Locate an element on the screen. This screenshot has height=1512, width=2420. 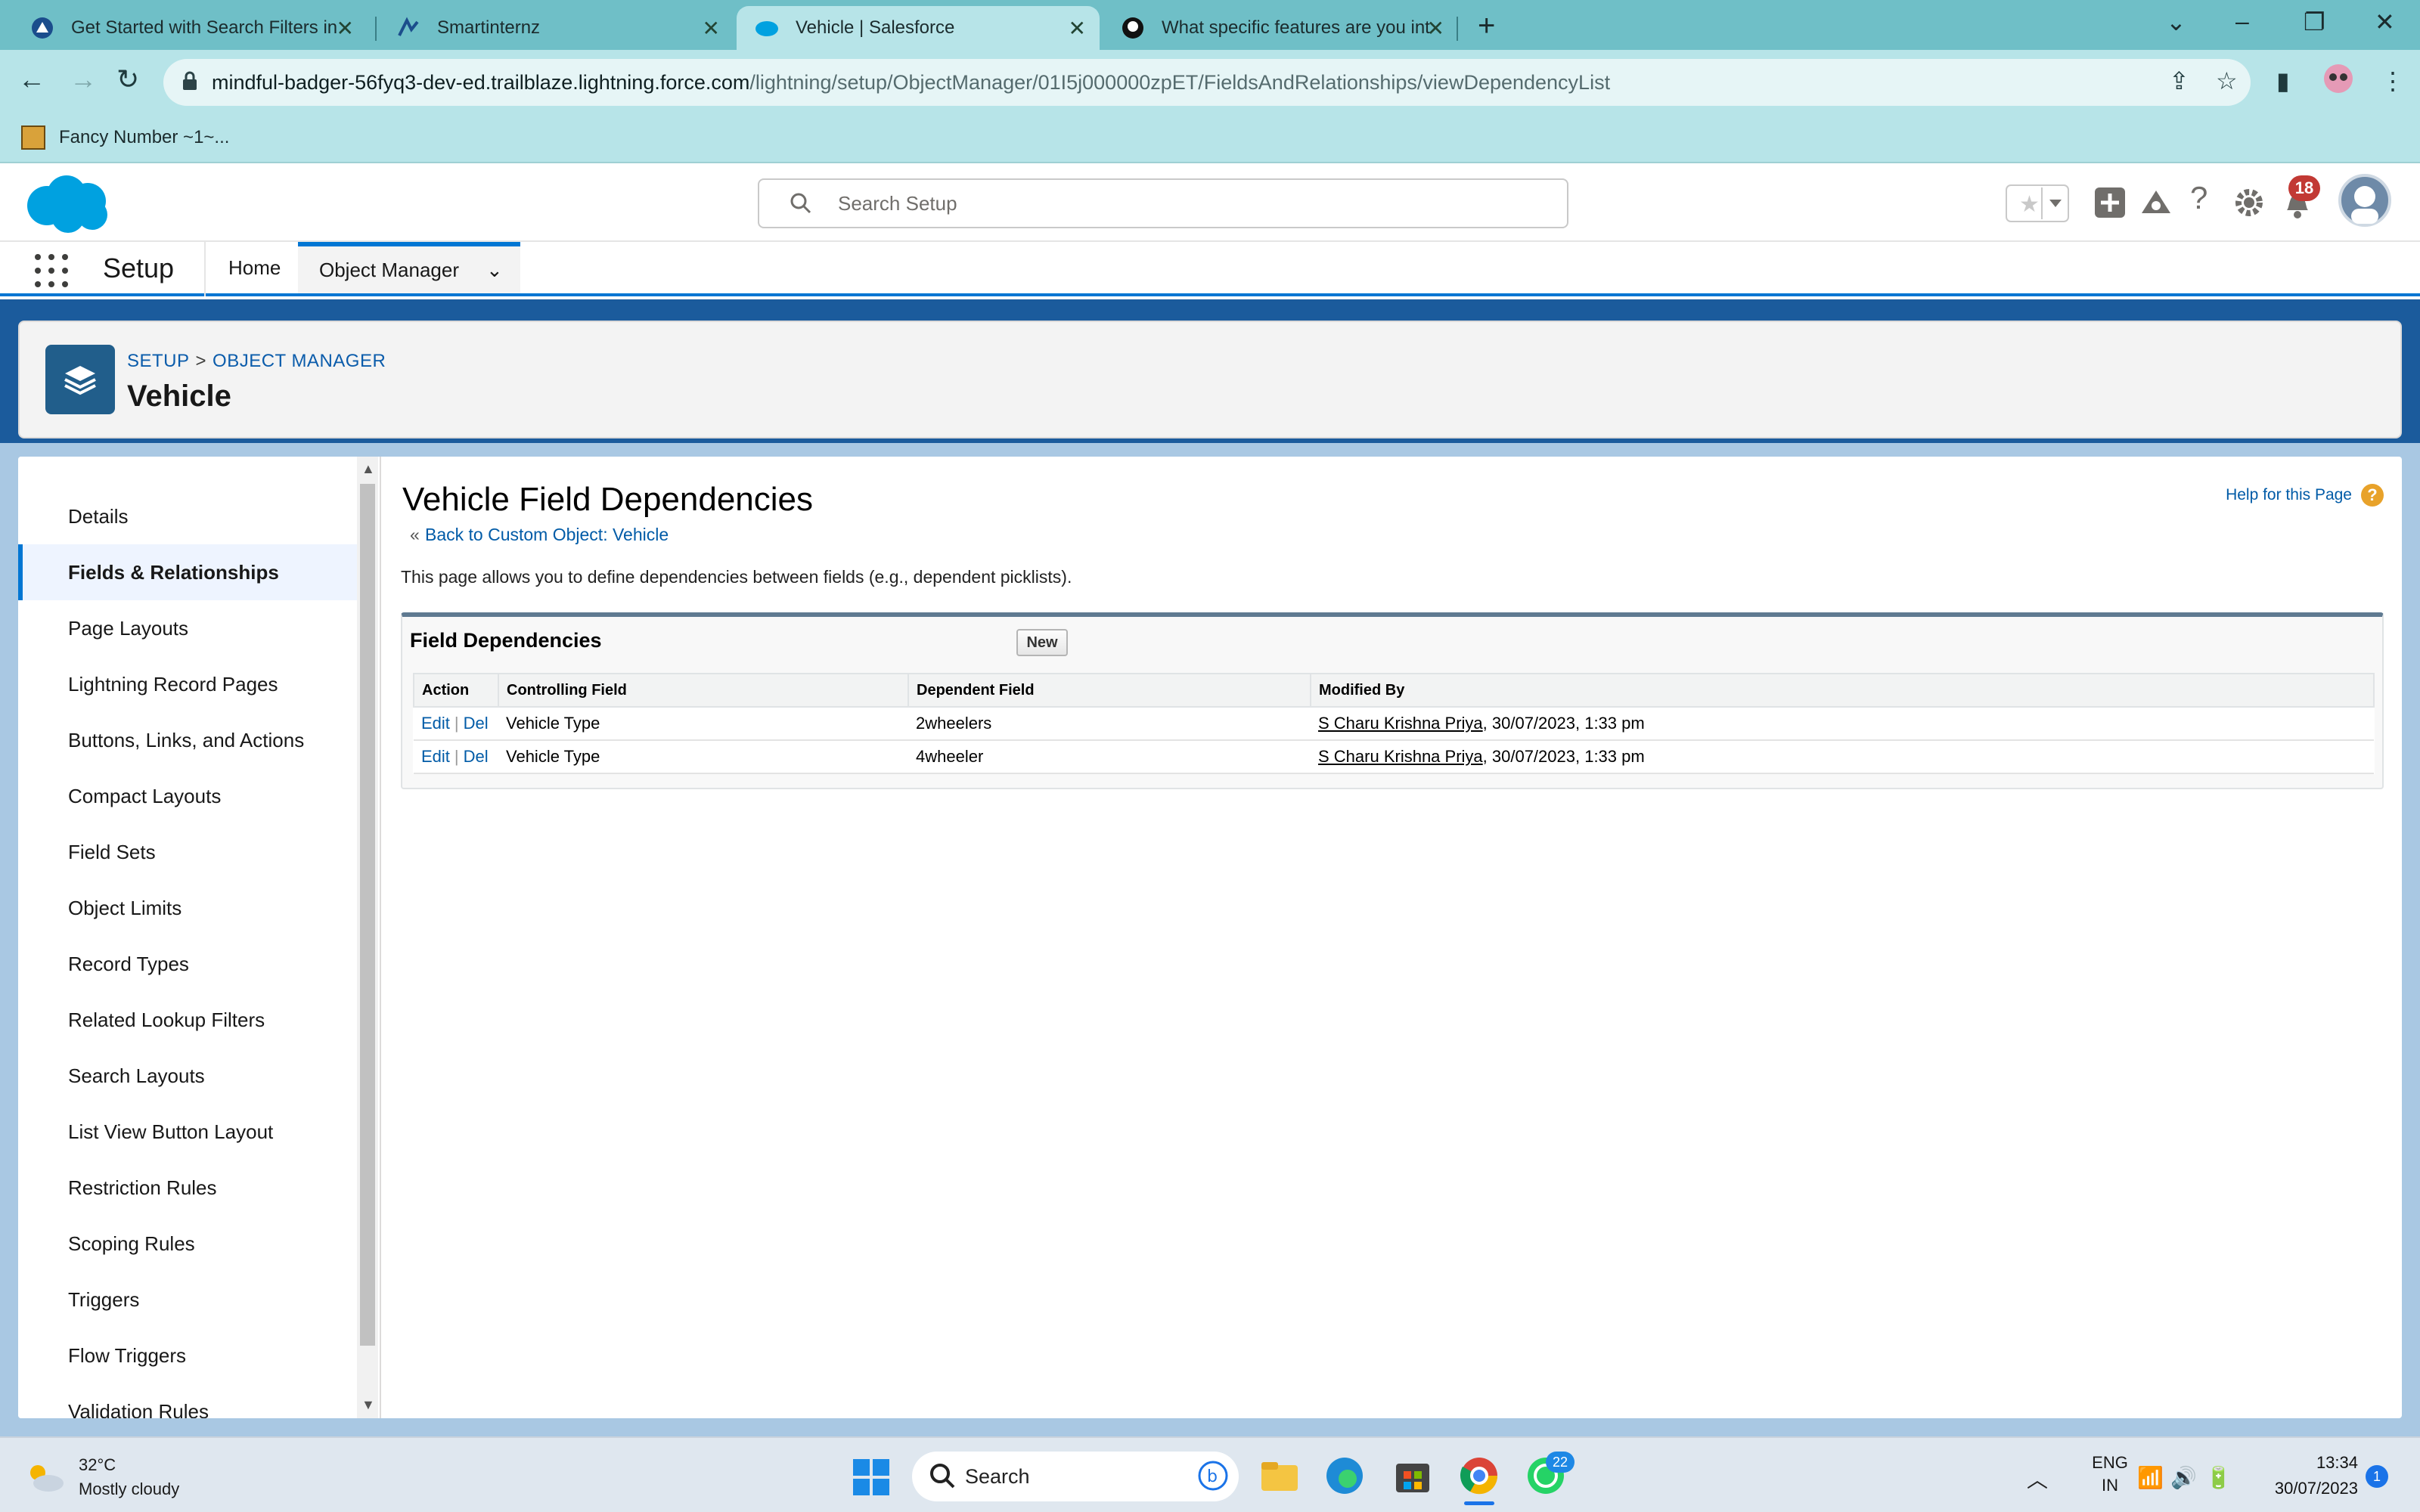
notification-center-badge: 1 is located at coordinates (2377, 1476).